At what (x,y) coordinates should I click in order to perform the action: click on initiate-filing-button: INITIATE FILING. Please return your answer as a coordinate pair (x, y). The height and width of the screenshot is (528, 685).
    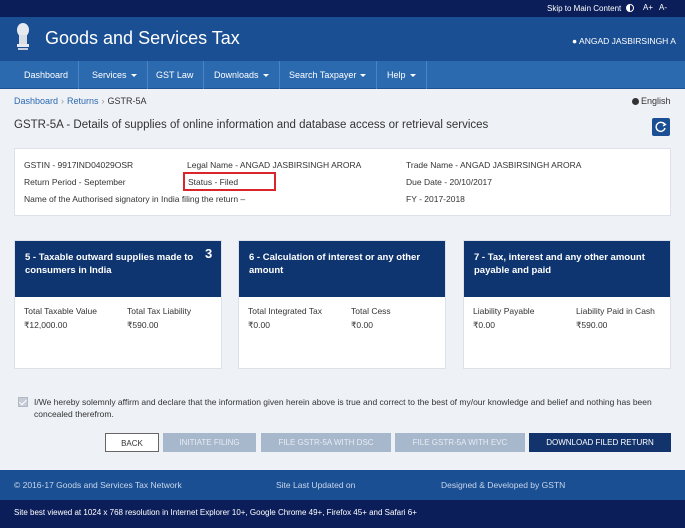
    Looking at the image, I should click on (209, 442).